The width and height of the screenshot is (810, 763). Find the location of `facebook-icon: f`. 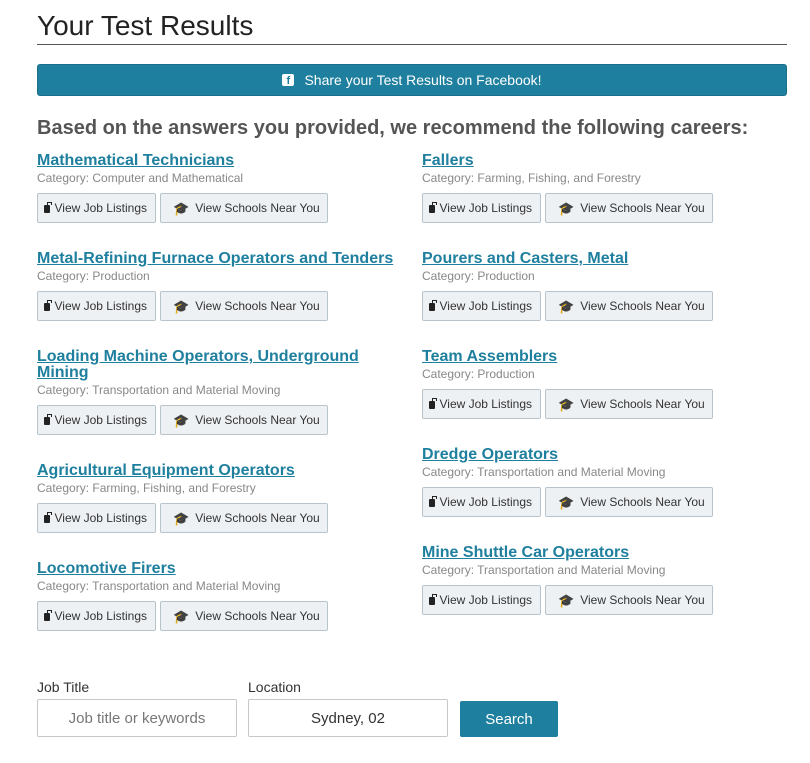

facebook-icon: f is located at coordinates (288, 80).